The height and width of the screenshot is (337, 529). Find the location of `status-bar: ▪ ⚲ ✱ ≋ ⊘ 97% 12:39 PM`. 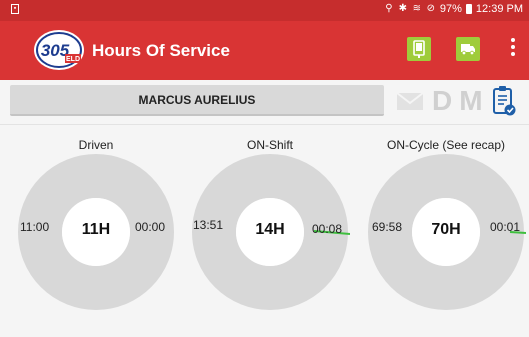

status-bar: ▪ ⚲ ✱ ≋ ⊘ 97% 12:39 PM is located at coordinates (264, 10).